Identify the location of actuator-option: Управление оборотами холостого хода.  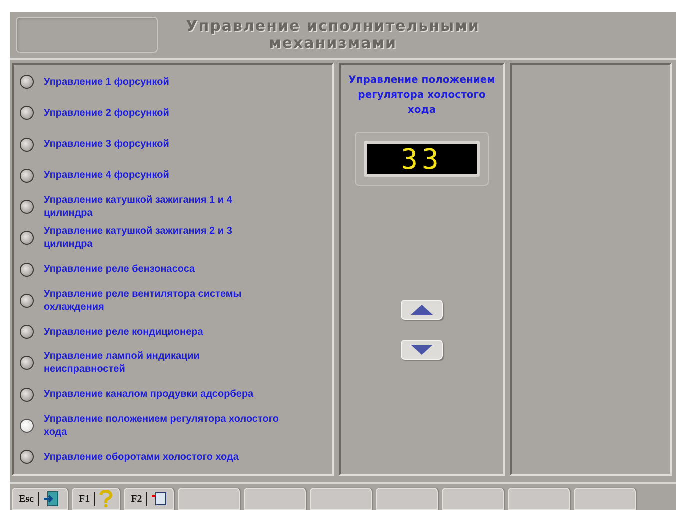
(173, 457).